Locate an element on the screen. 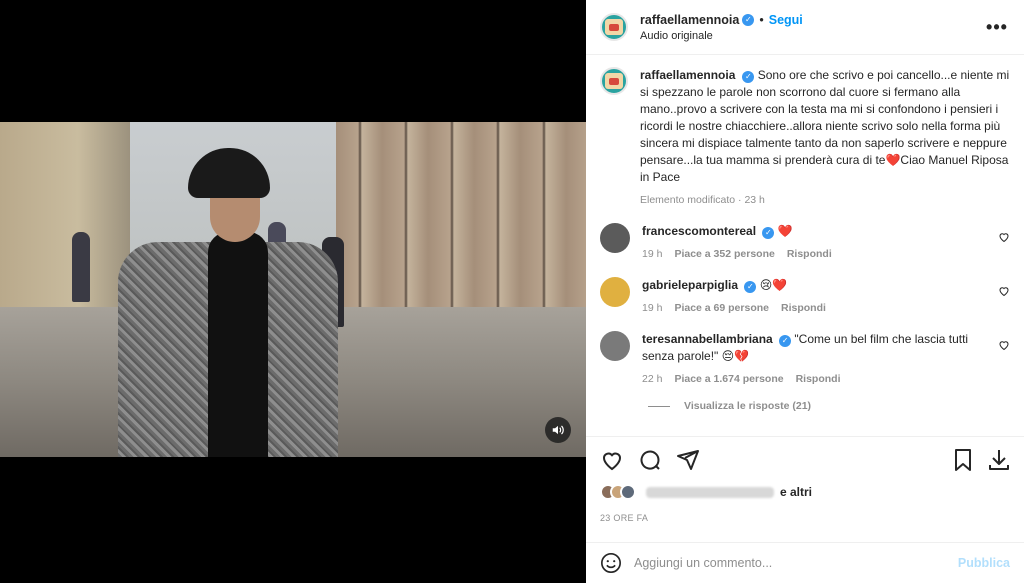 This screenshot has height=583, width=1024. follow-button: Segui is located at coordinates (786, 20).